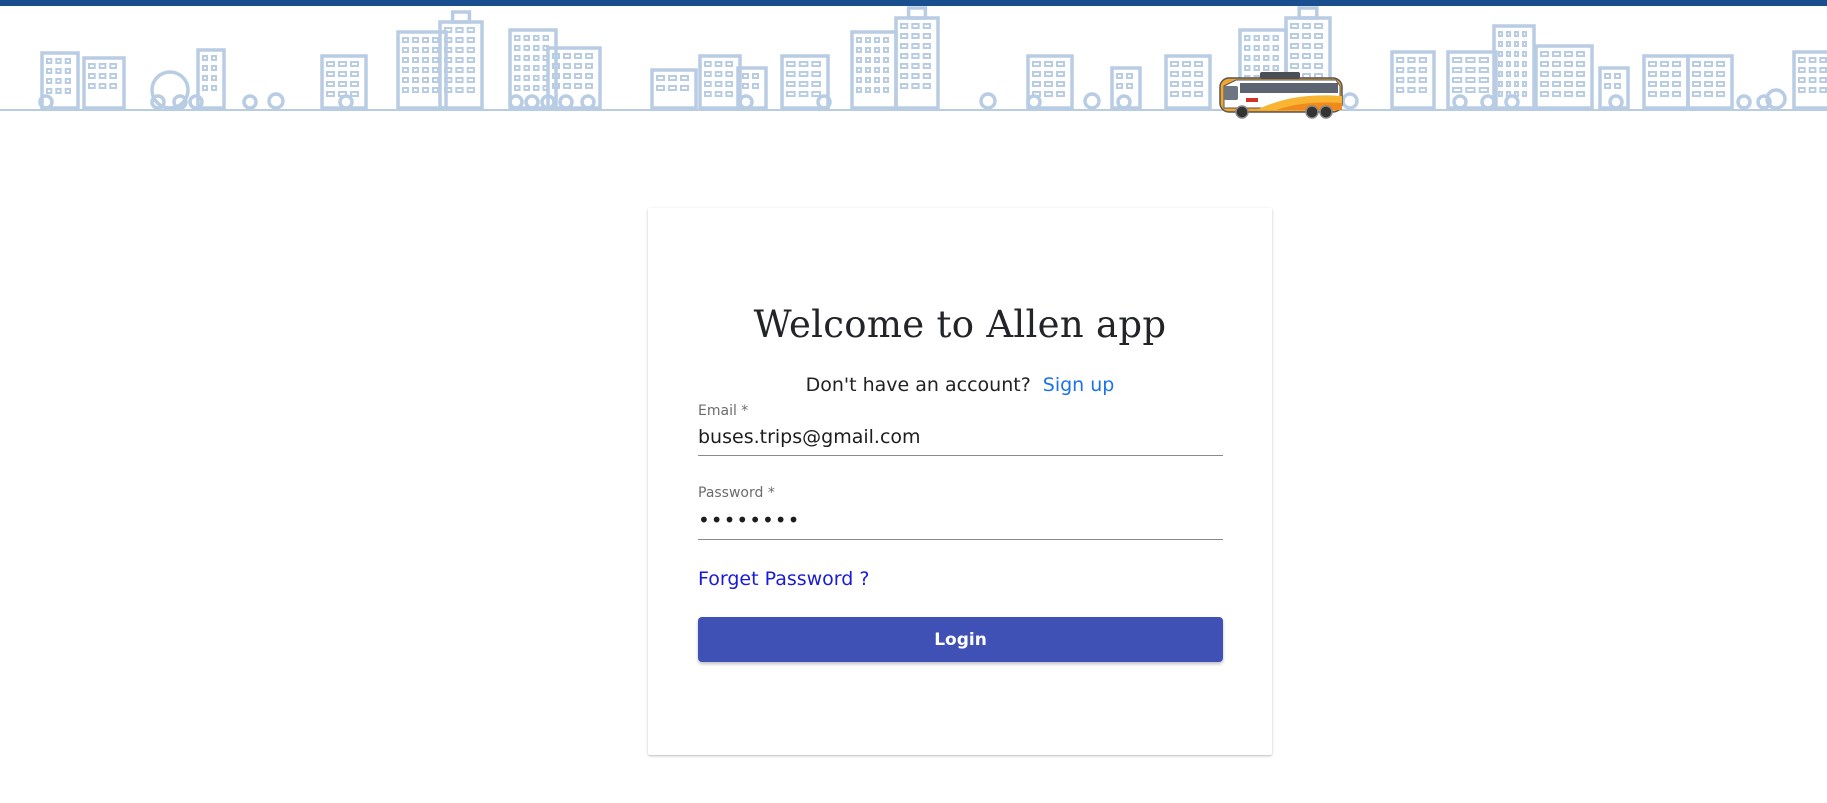 This screenshot has height=803, width=1827. I want to click on password-field-group: Password *, so click(960, 512).